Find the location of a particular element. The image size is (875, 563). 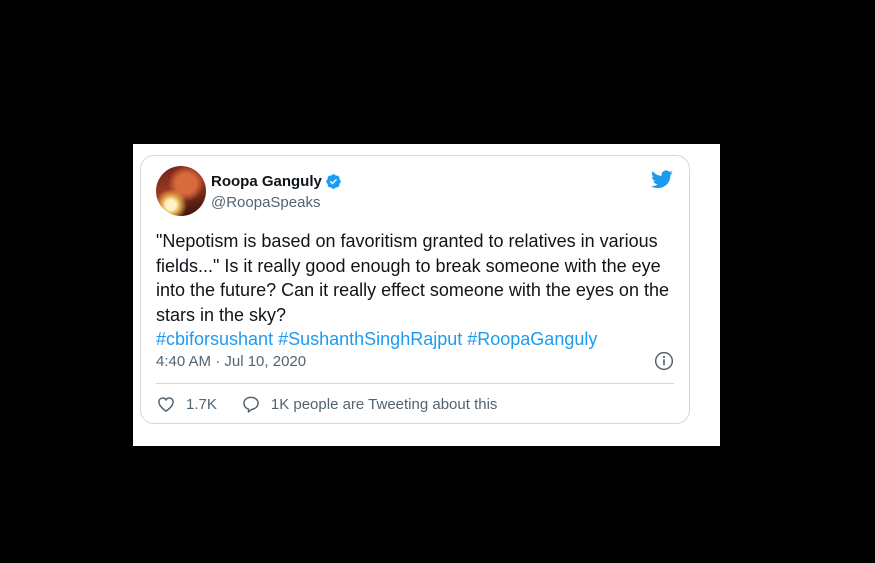

tweet-actions: 1.7K 1K people are Tweeting about this is located at coordinates (326, 404).